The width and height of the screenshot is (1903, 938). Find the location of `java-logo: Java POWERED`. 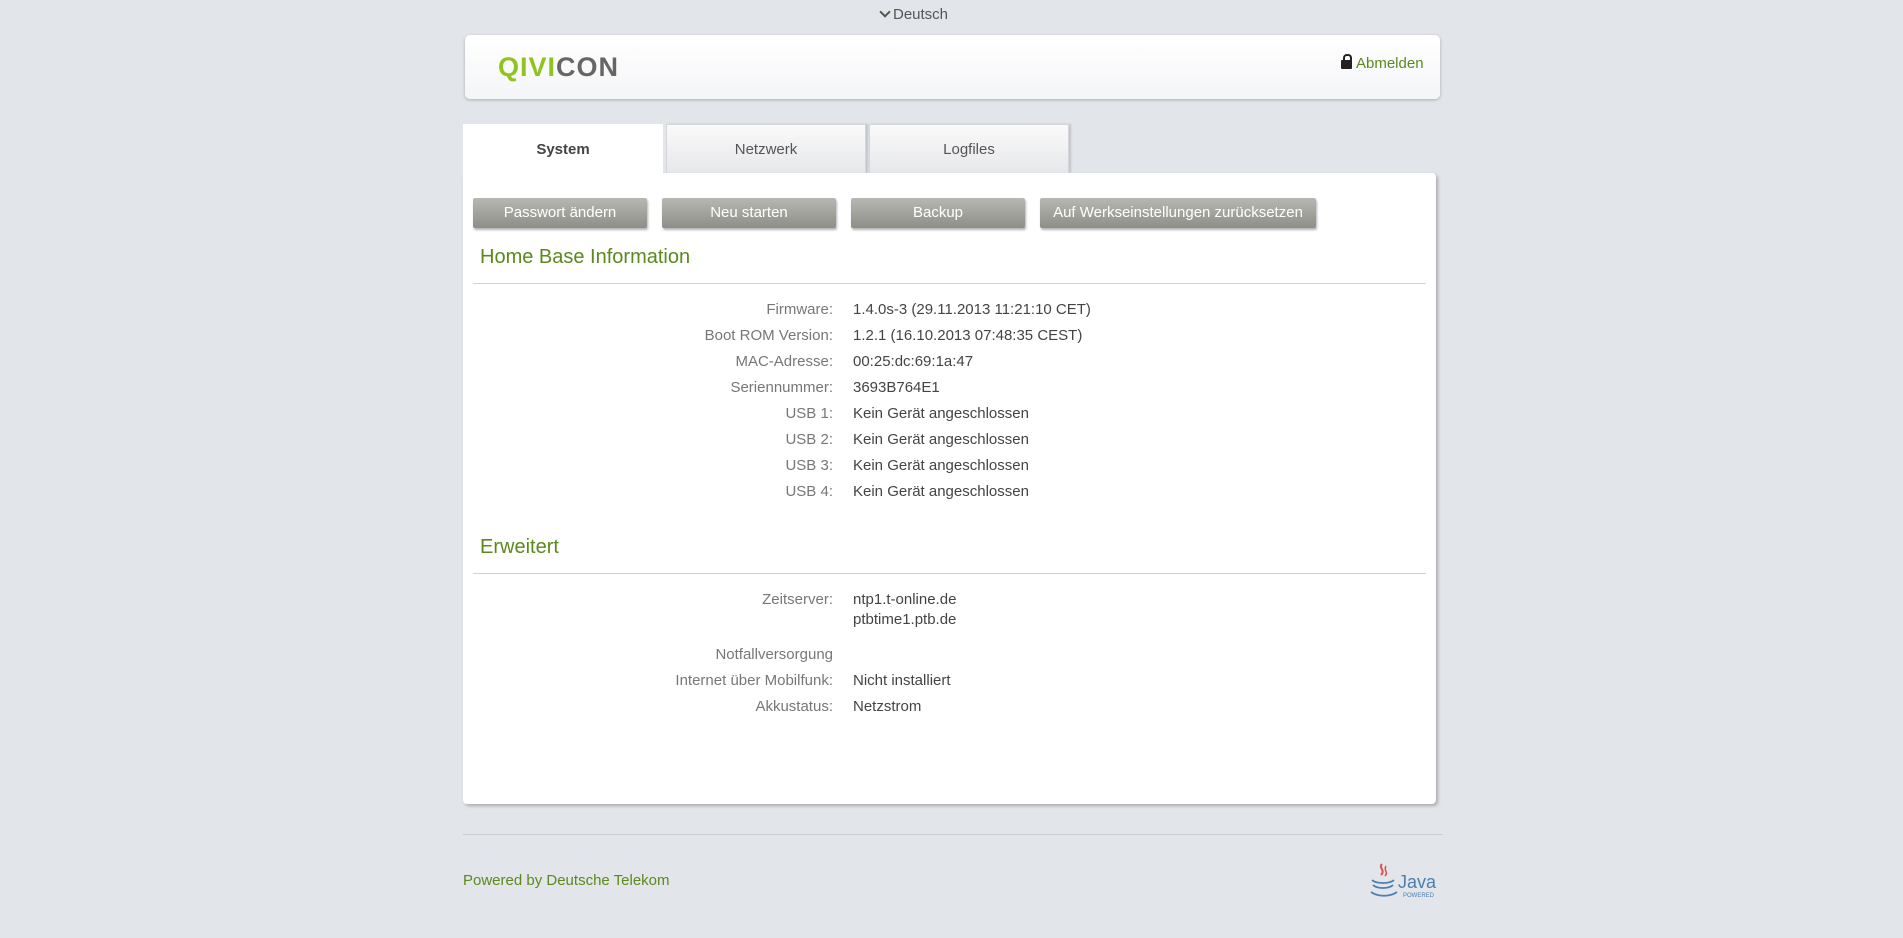

java-logo: Java POWERED is located at coordinates (1403, 882).